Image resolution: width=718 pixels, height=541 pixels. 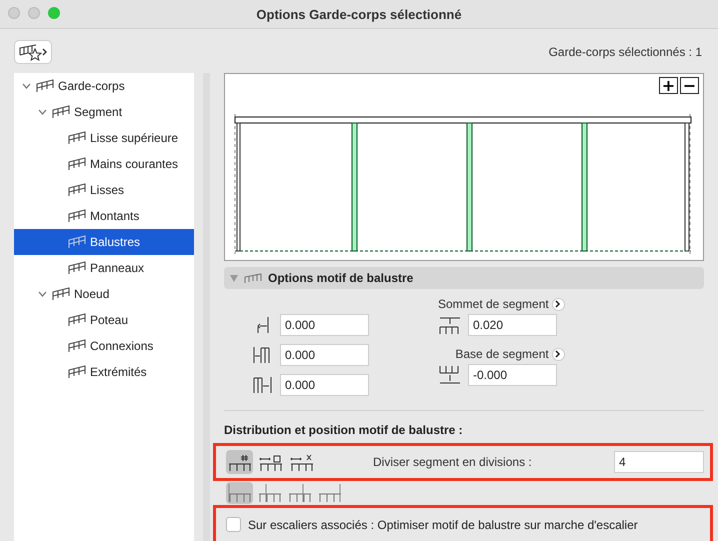 I want to click on divisions-label: Diviser segment en divisions :, so click(x=452, y=462).